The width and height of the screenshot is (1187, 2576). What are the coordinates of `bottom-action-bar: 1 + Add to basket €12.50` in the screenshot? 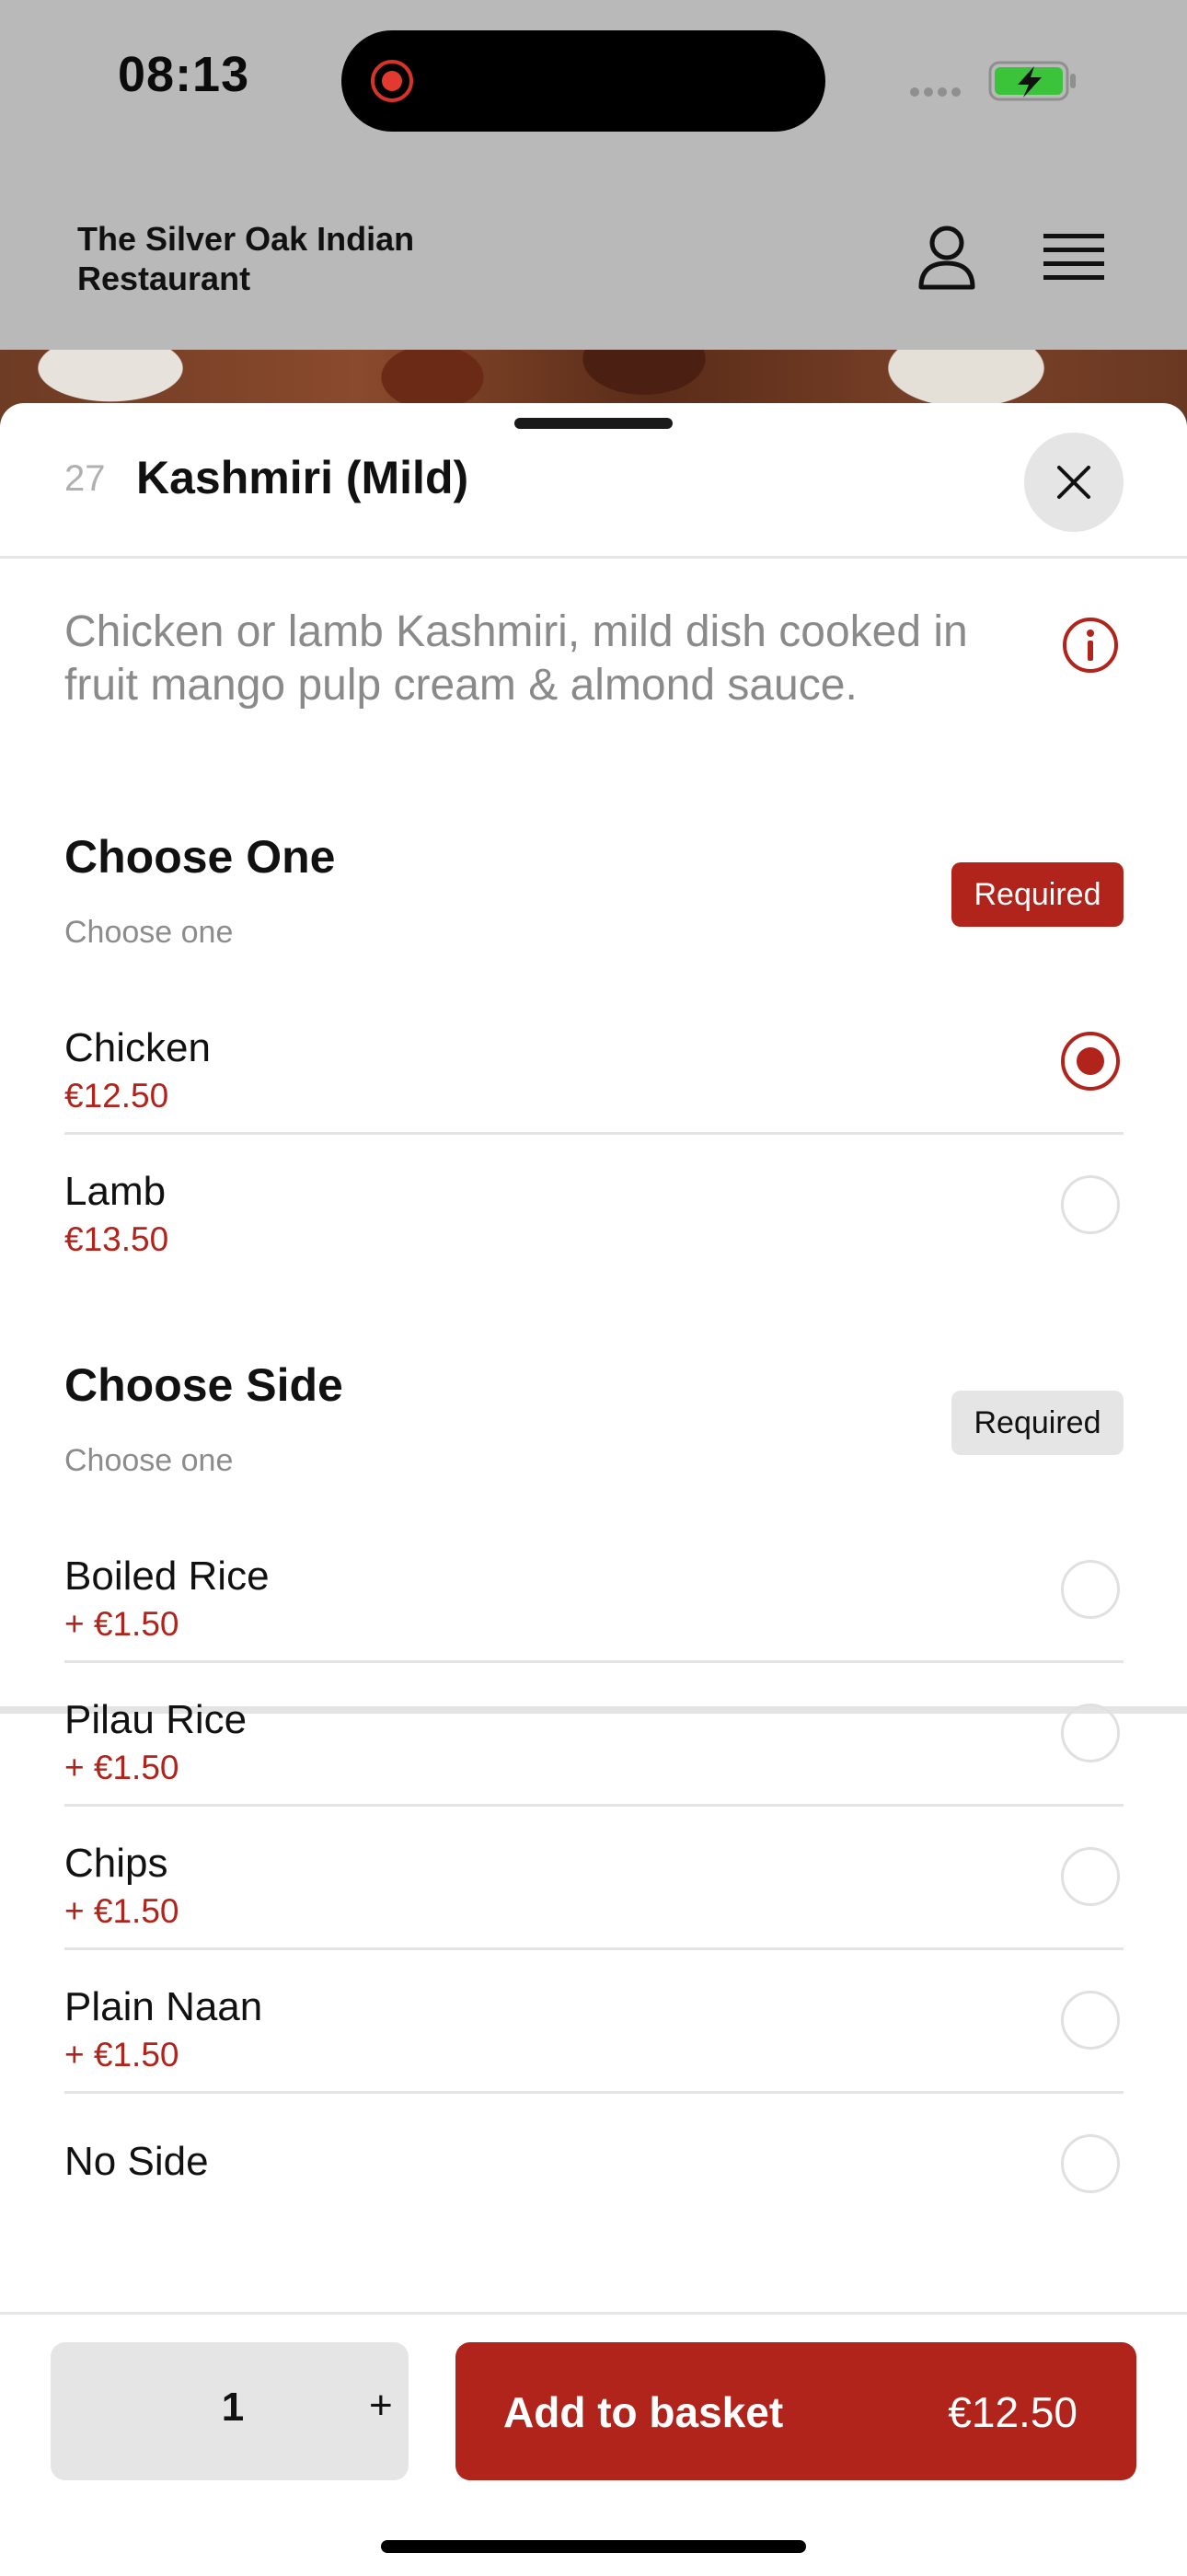 It's located at (593, 2444).